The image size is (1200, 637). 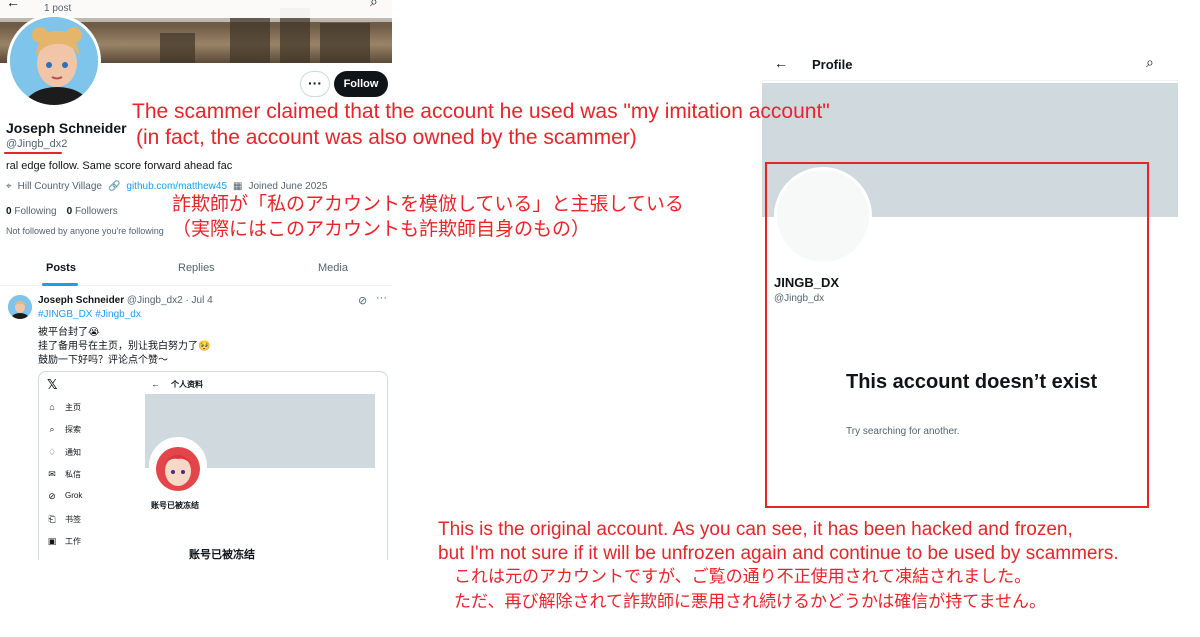 What do you see at coordinates (64, 429) in the screenshot?
I see `embed-nav-item: ⌕ 探索` at bounding box center [64, 429].